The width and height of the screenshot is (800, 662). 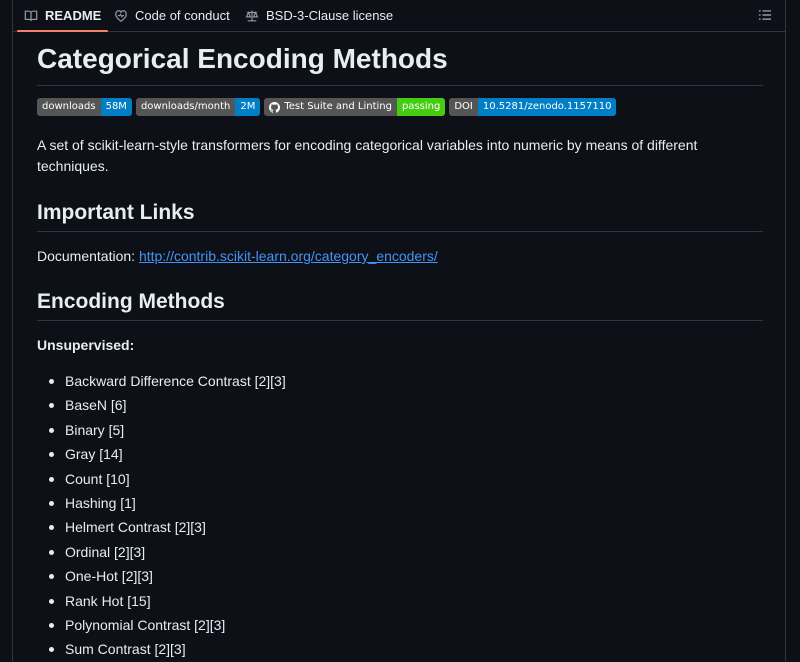 I want to click on list-item: One-Hot [2][3], so click(x=167, y=576).